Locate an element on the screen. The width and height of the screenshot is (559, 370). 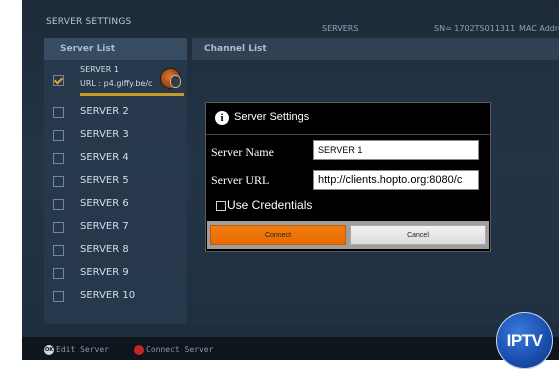
server-list-item: SERVER 5 is located at coordinates (115, 181).